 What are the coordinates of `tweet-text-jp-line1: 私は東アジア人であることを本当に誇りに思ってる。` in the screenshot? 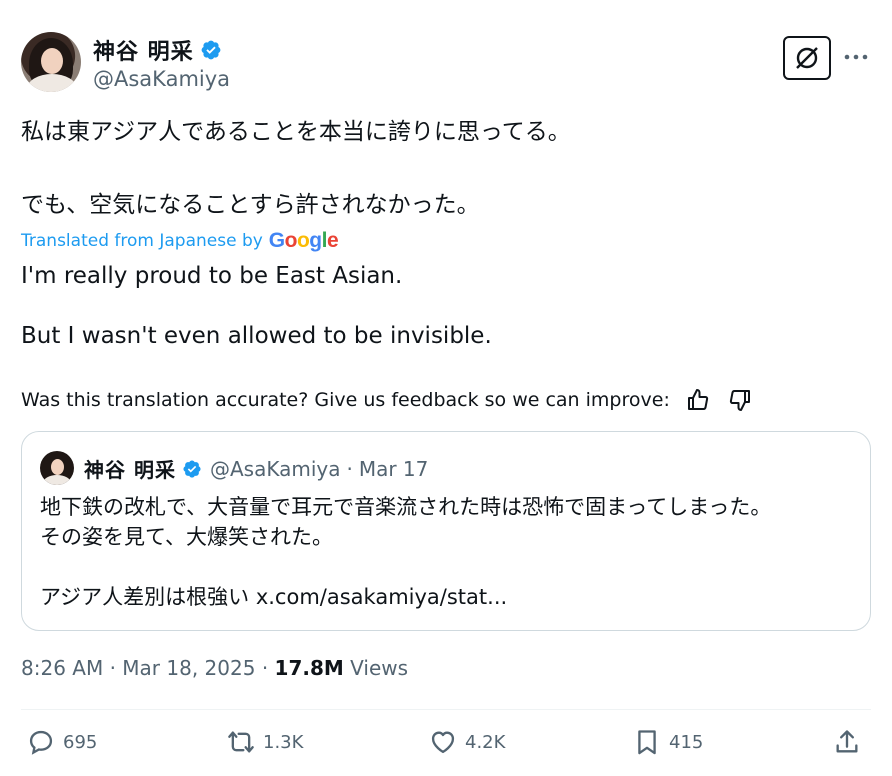 It's located at (296, 132).